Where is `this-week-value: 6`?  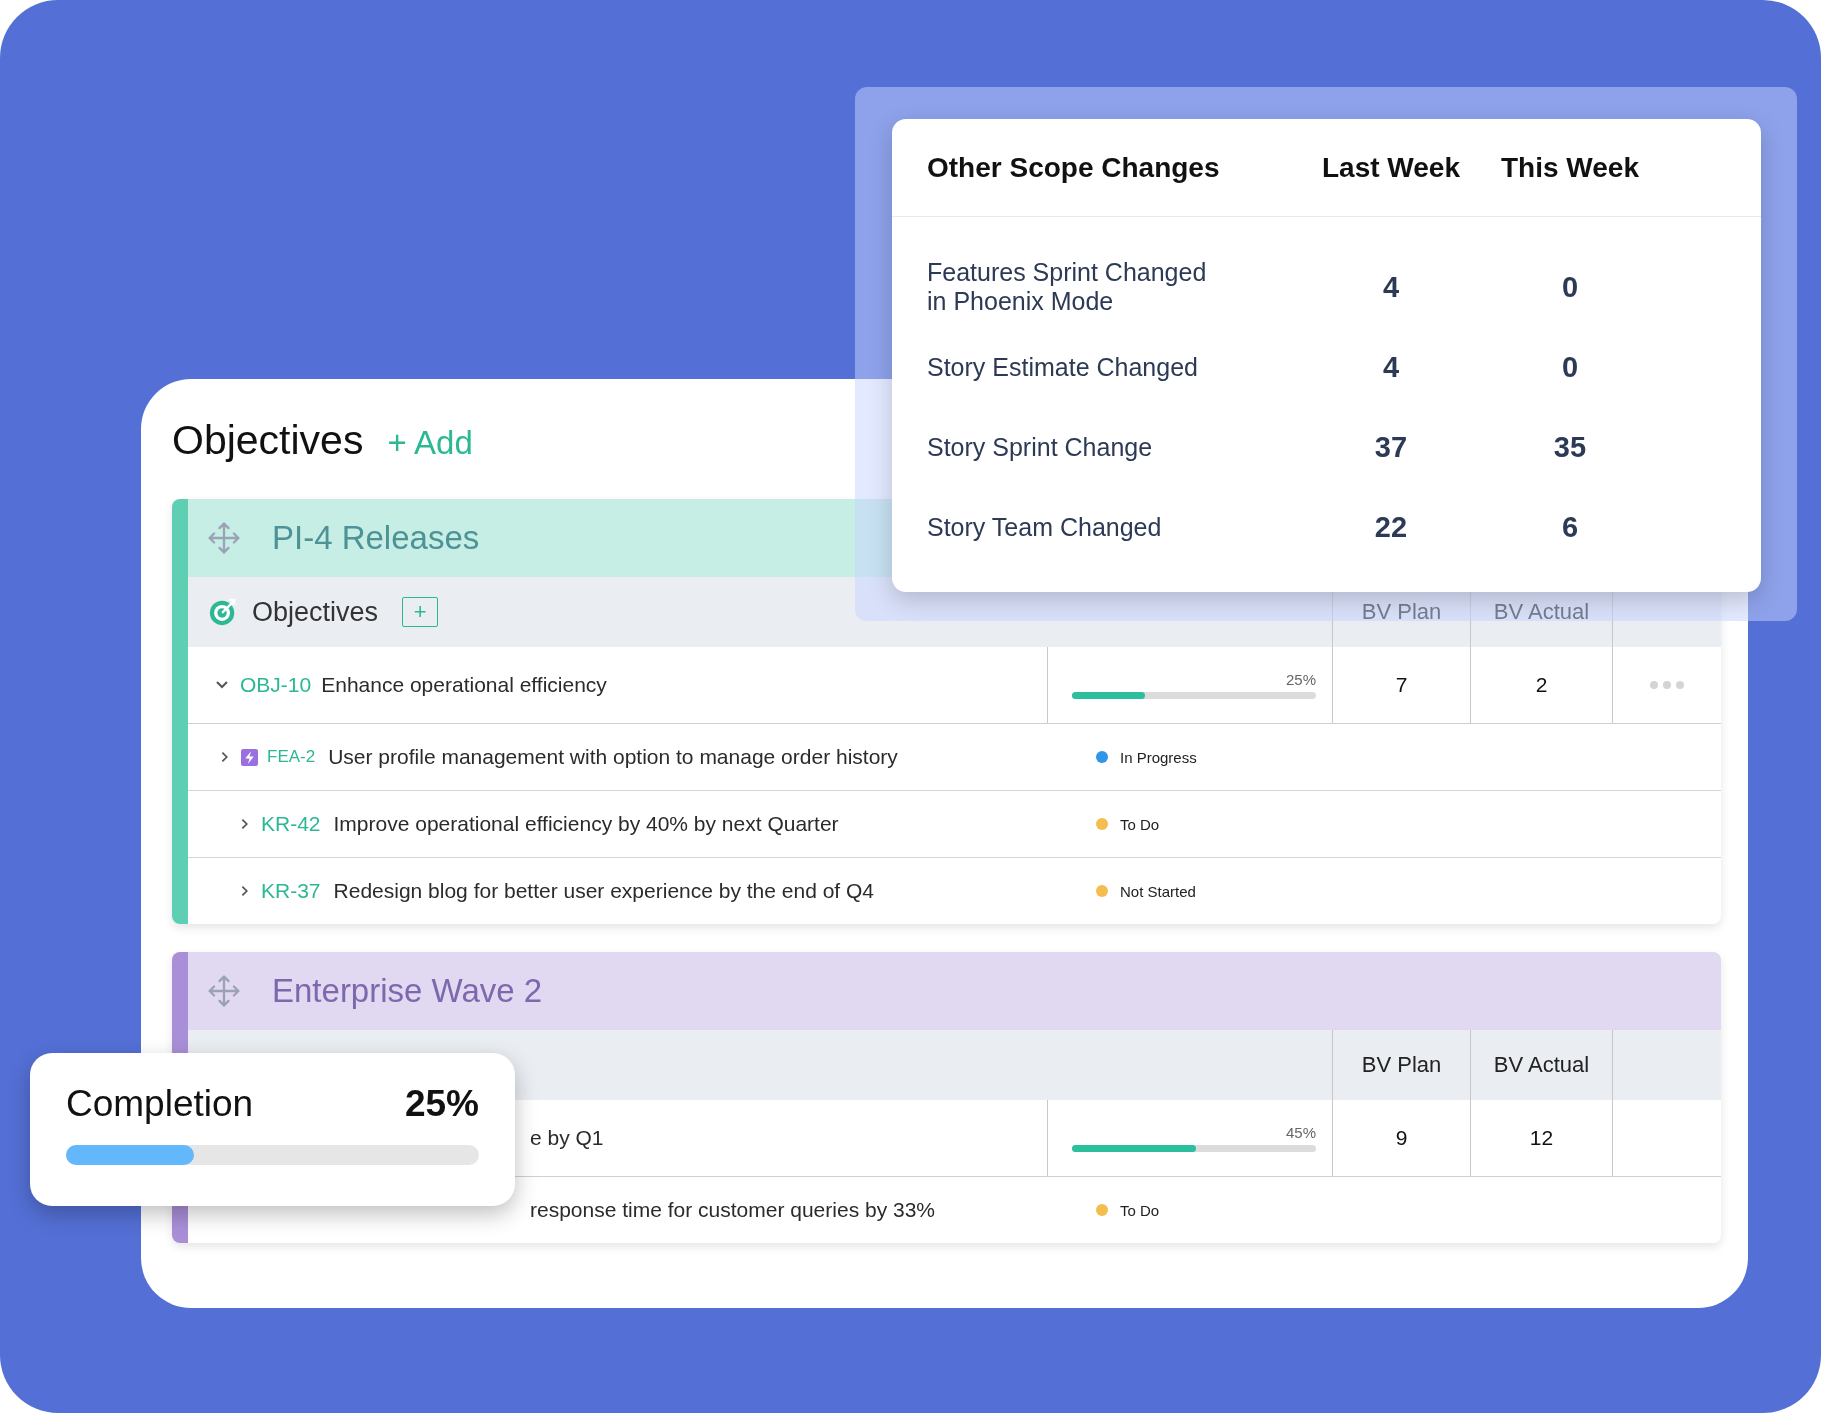 this-week-value: 6 is located at coordinates (1570, 527).